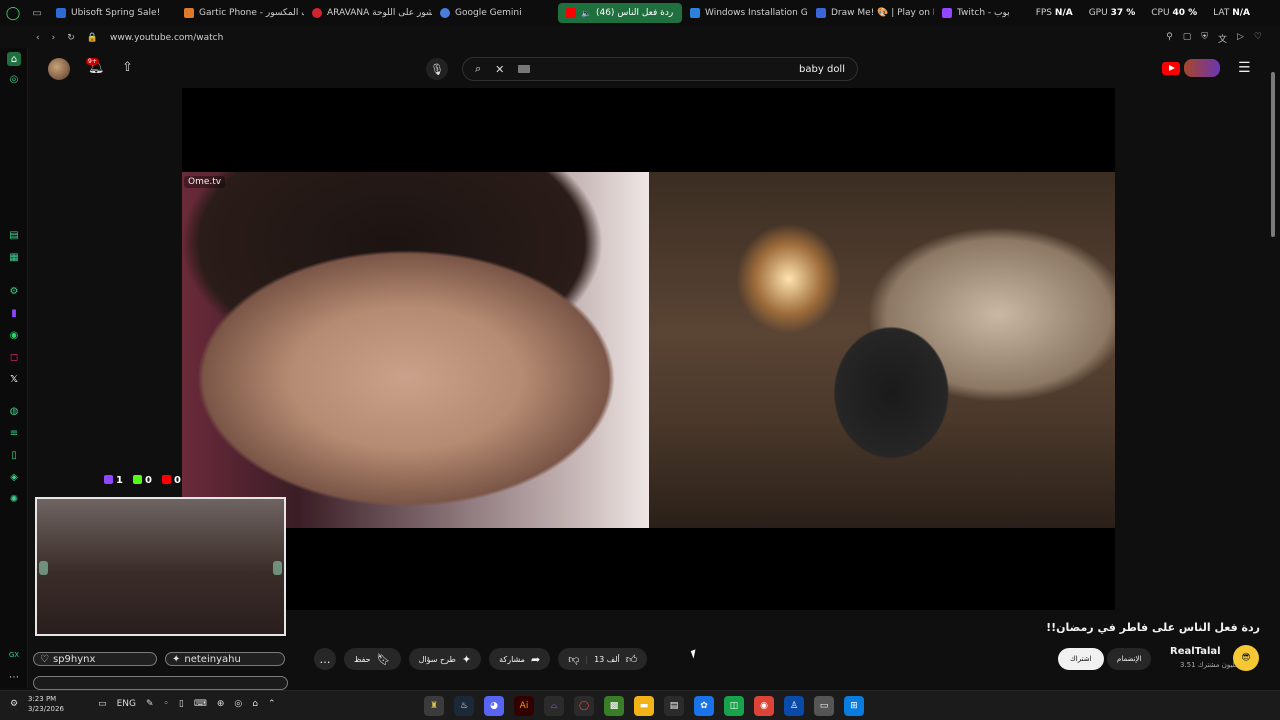 This screenshot has width=1280, height=720. Describe the element at coordinates (240, 13) in the screenshot. I see `tab-gartic-phone: Gartic Phone - الهاتف المكسور` at that location.